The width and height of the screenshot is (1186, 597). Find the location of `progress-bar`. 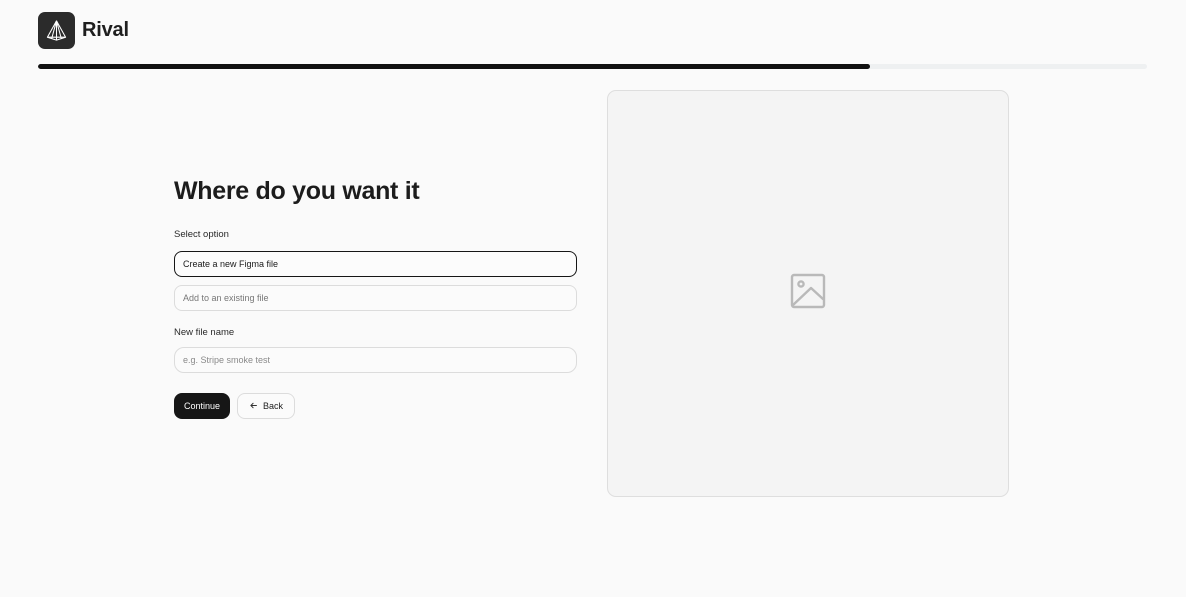

progress-bar is located at coordinates (592, 66).